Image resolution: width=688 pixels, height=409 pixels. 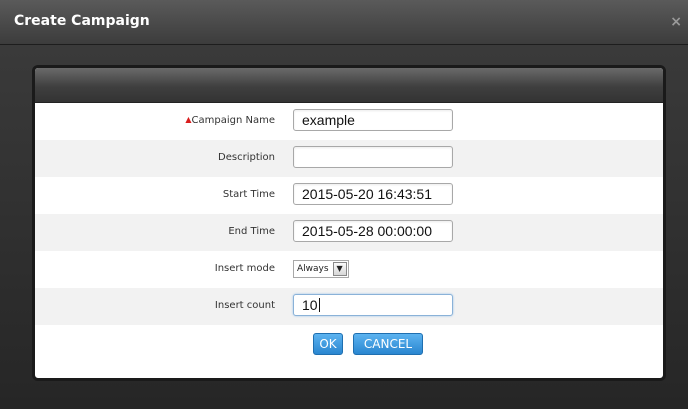 What do you see at coordinates (349, 343) in the screenshot?
I see `button-row: OK CANCEL` at bounding box center [349, 343].